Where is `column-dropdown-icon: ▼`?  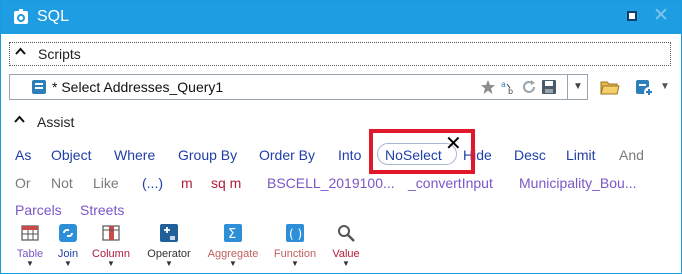
column-dropdown-icon: ▼ is located at coordinates (111, 263).